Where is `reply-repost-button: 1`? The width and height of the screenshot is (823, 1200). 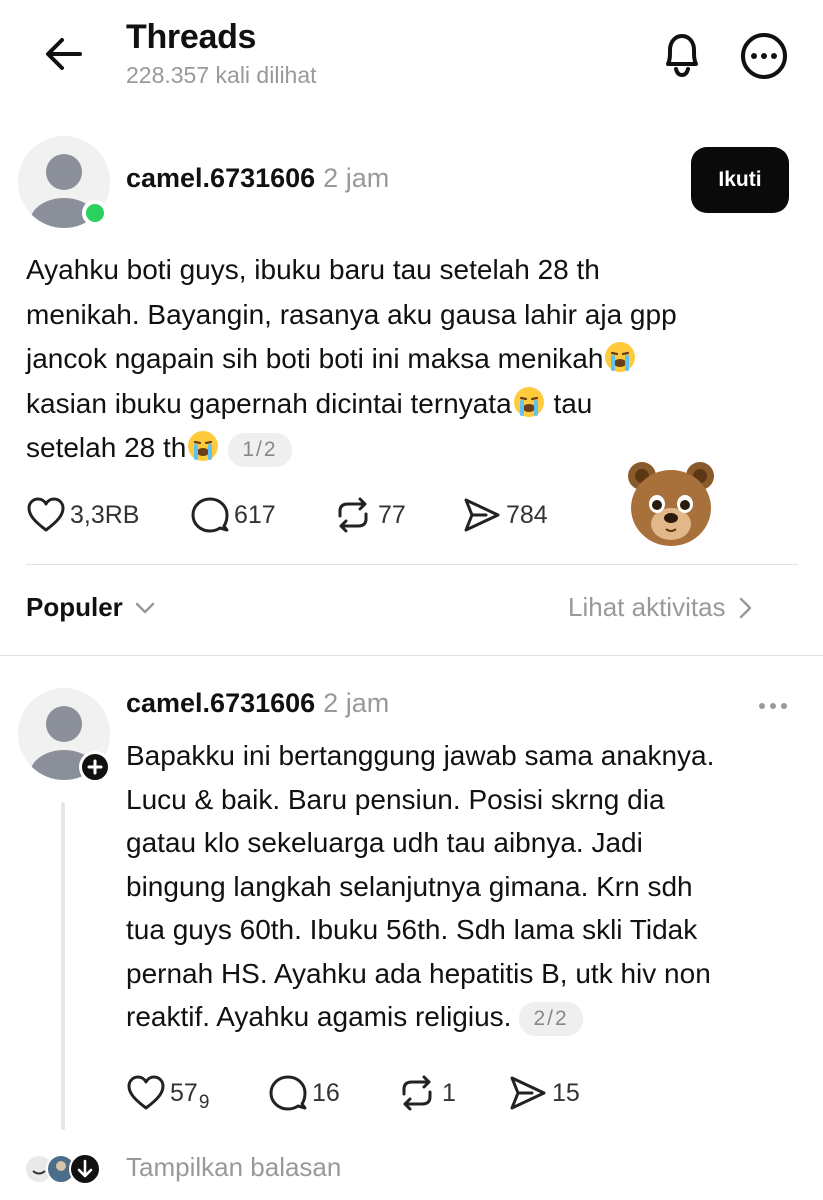 reply-repost-button: 1 is located at coordinates (426, 1093).